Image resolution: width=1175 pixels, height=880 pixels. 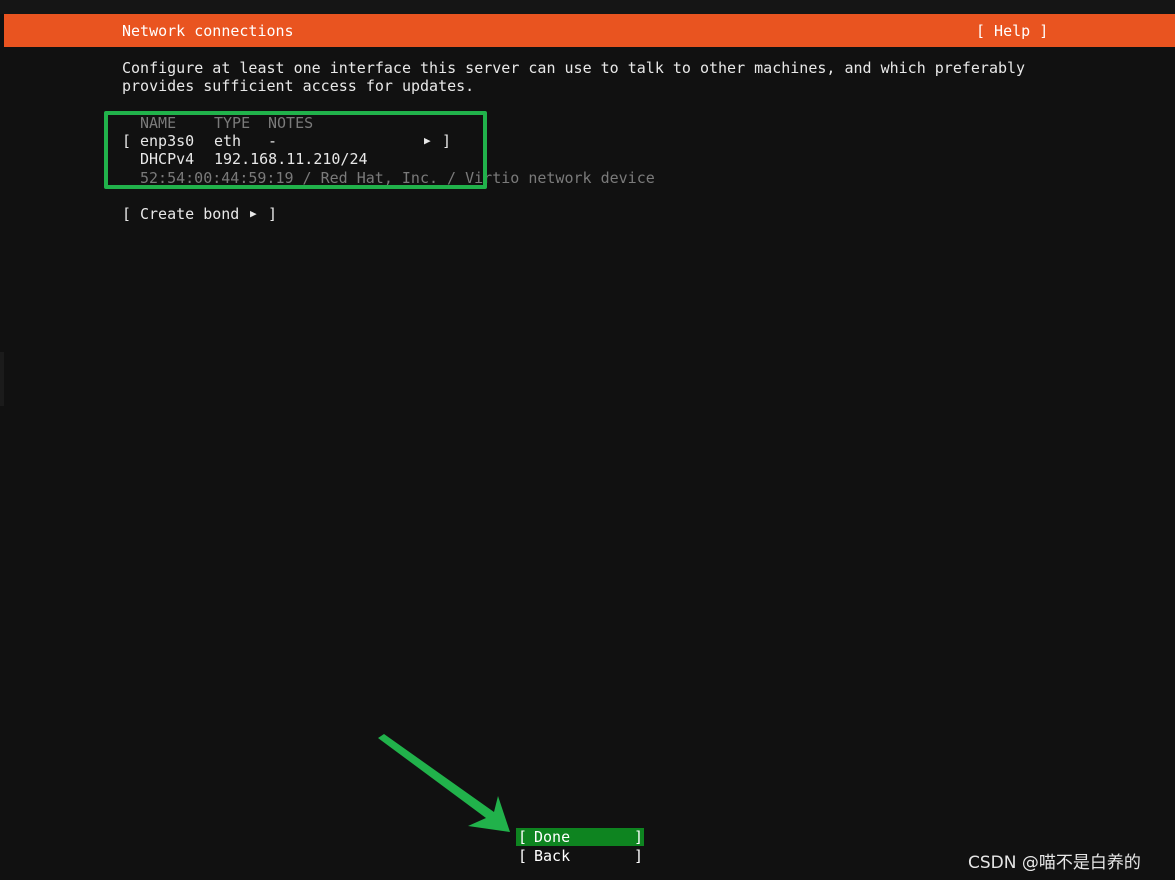 What do you see at coordinates (2, 379) in the screenshot?
I see `window-edge` at bounding box center [2, 379].